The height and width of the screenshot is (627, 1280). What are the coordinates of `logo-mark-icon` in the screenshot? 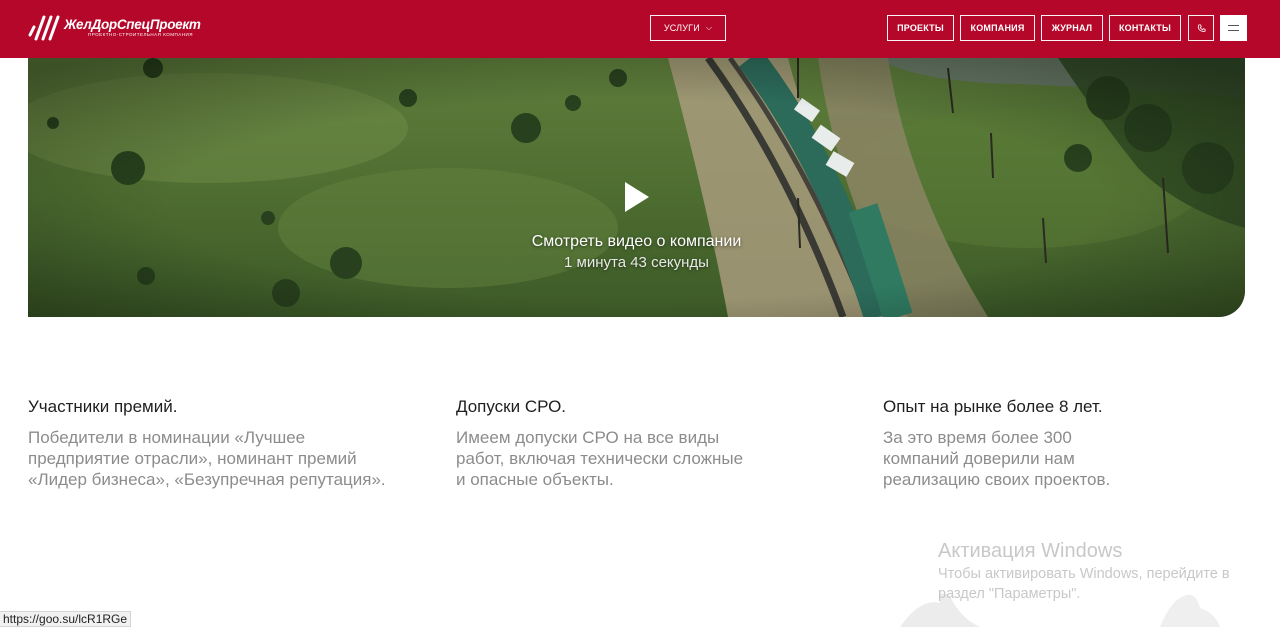 It's located at (44, 28).